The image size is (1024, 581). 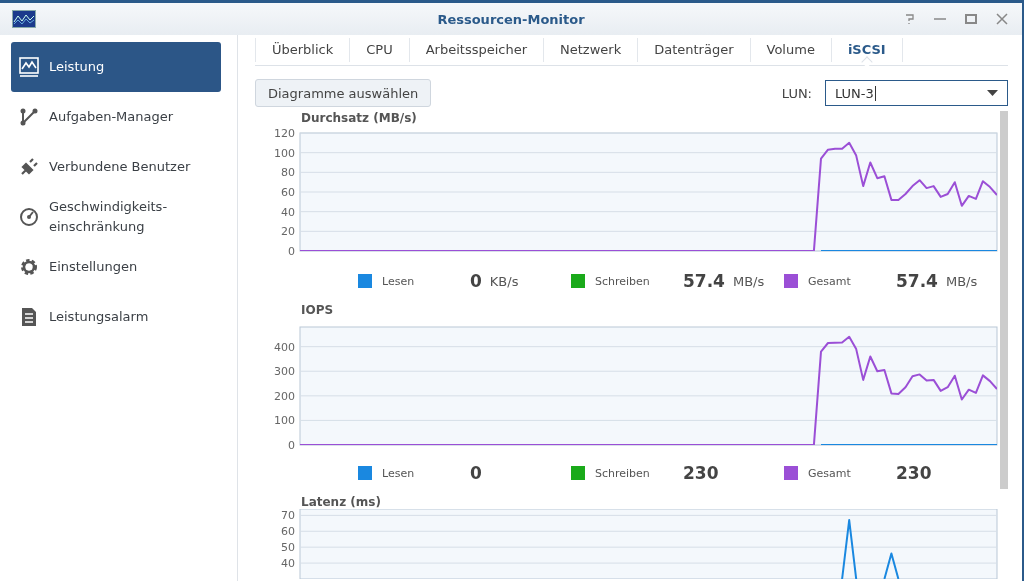 What do you see at coordinates (284, 347) in the screenshot?
I see `tick-label: 400` at bounding box center [284, 347].